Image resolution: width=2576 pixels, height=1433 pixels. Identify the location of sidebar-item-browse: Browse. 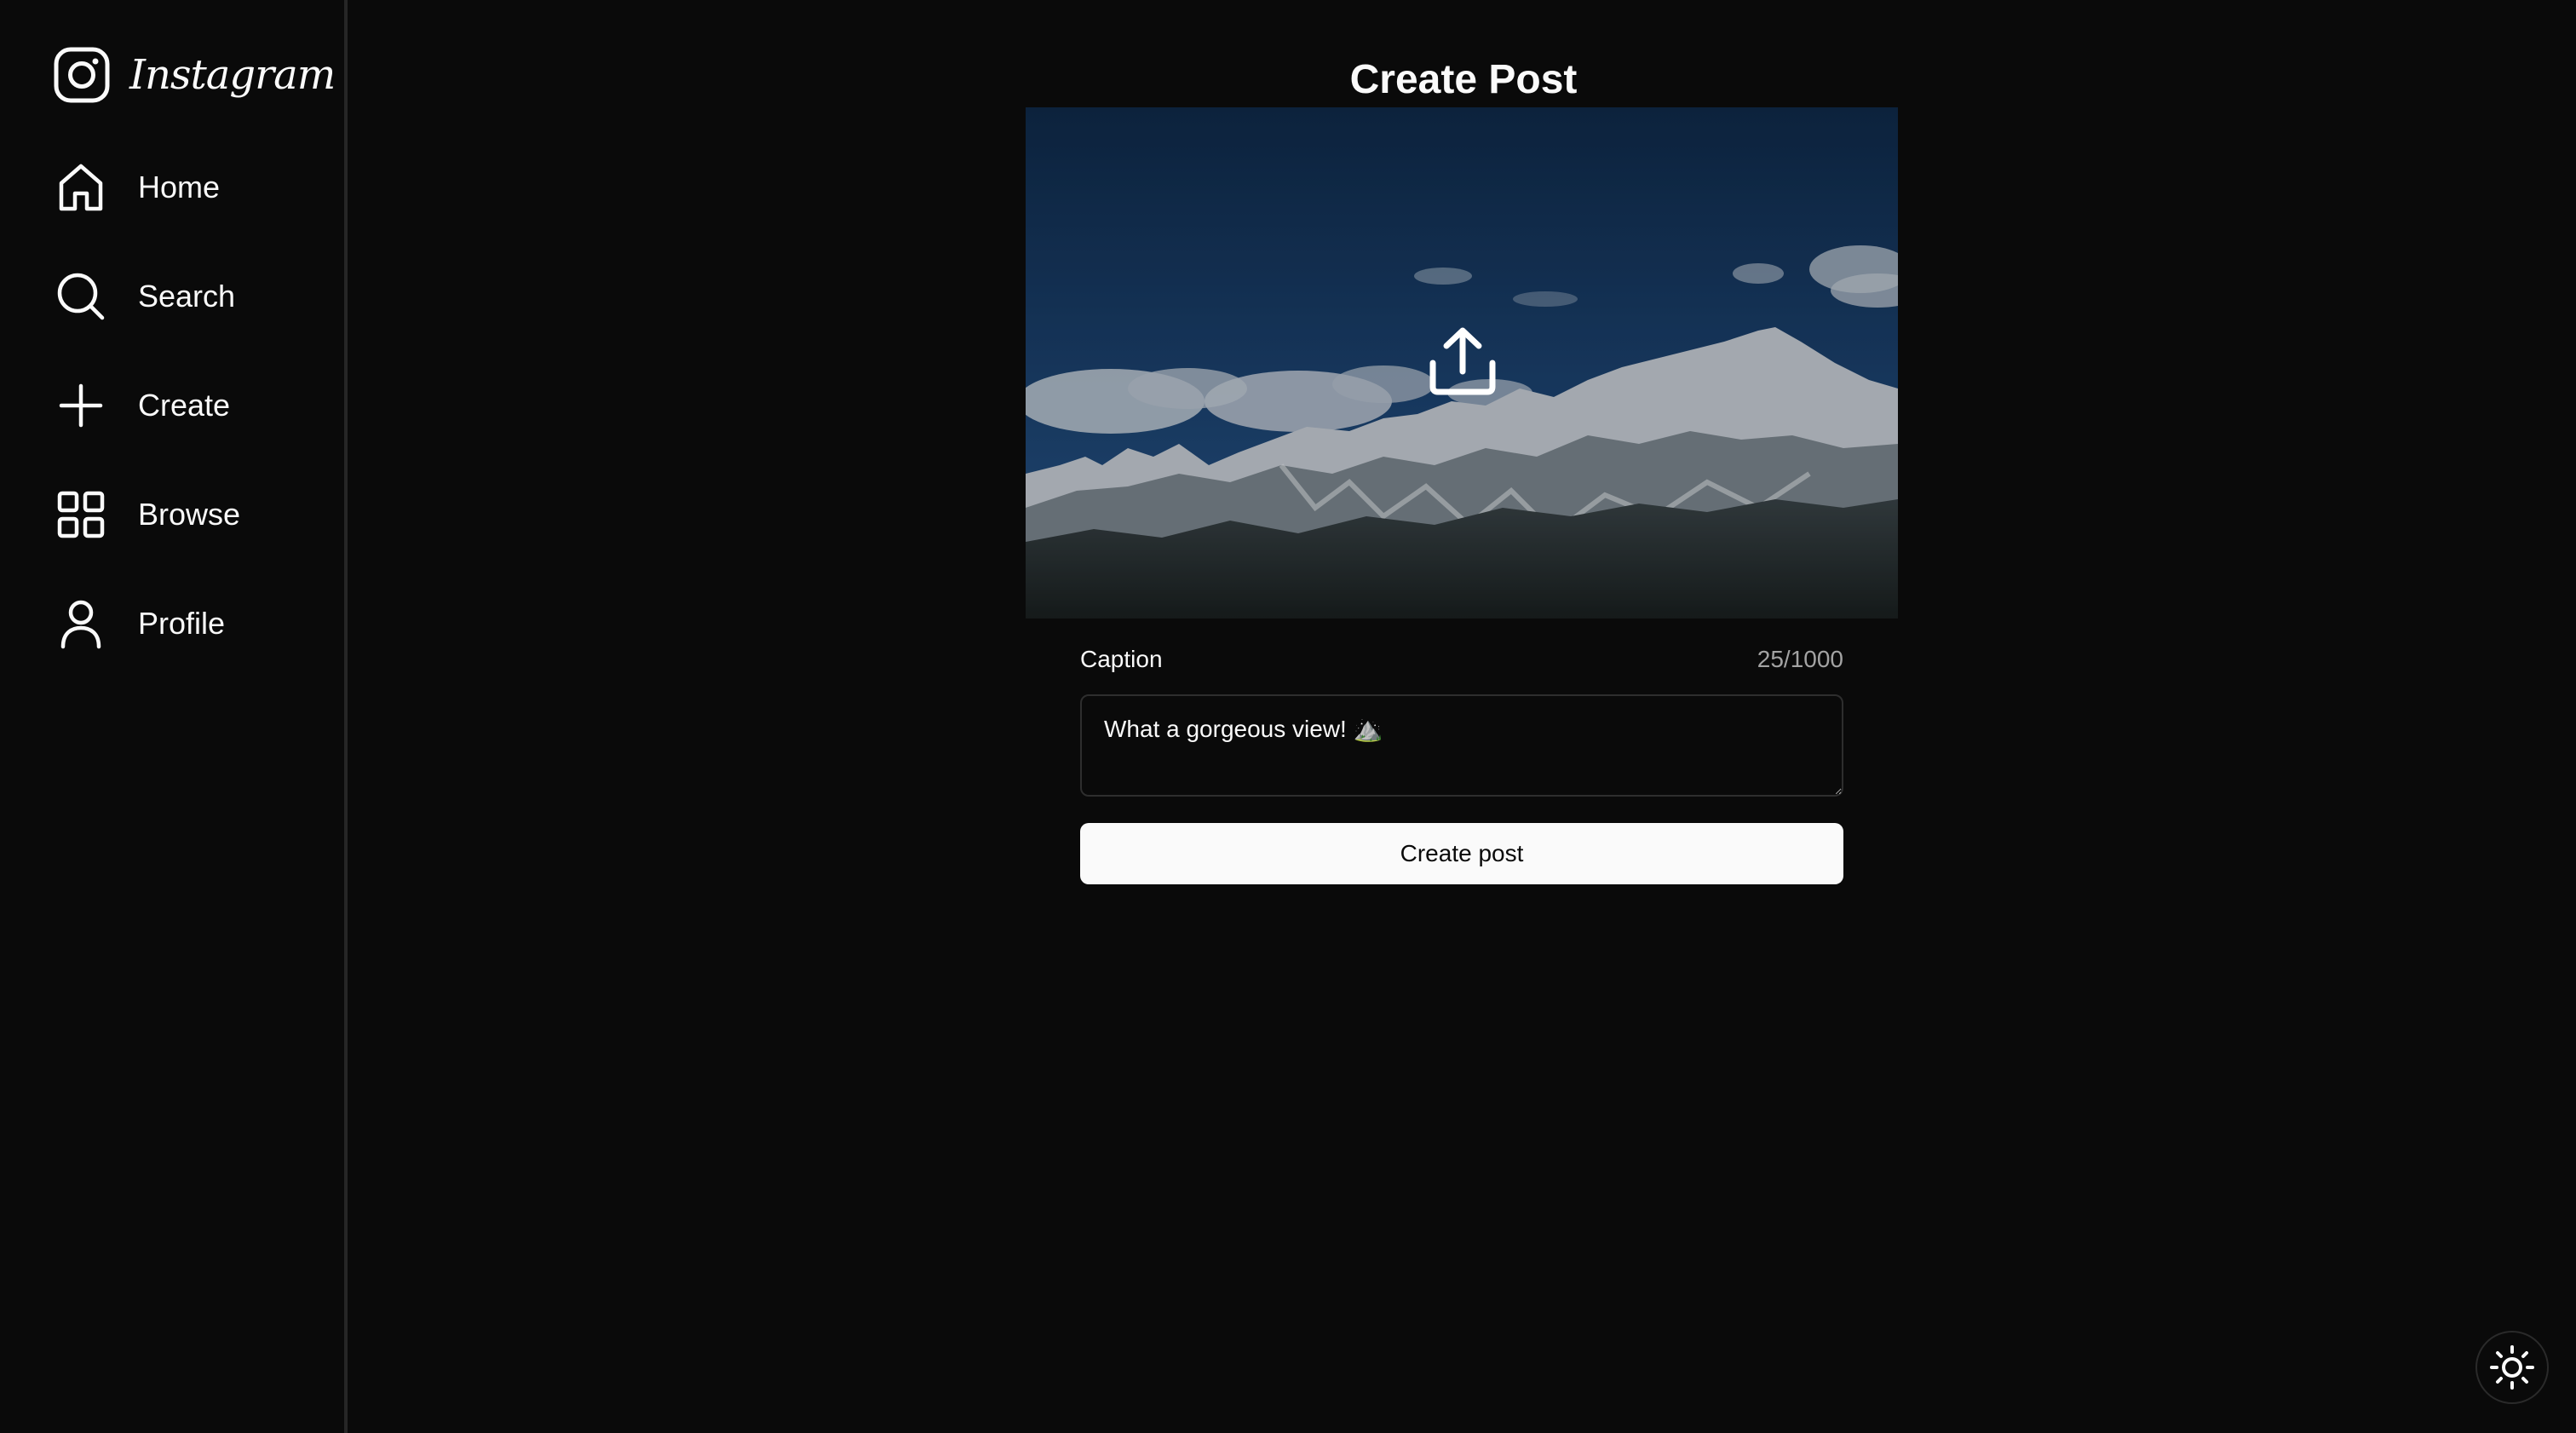
(147, 515).